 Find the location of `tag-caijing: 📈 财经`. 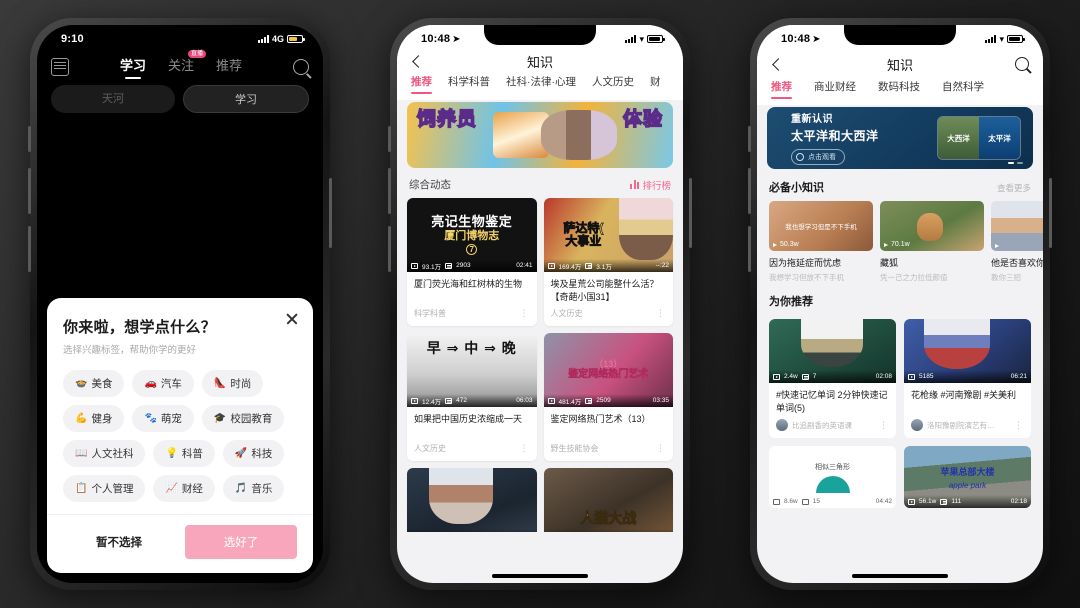

tag-caijing: 📈 财经 is located at coordinates (184, 488).